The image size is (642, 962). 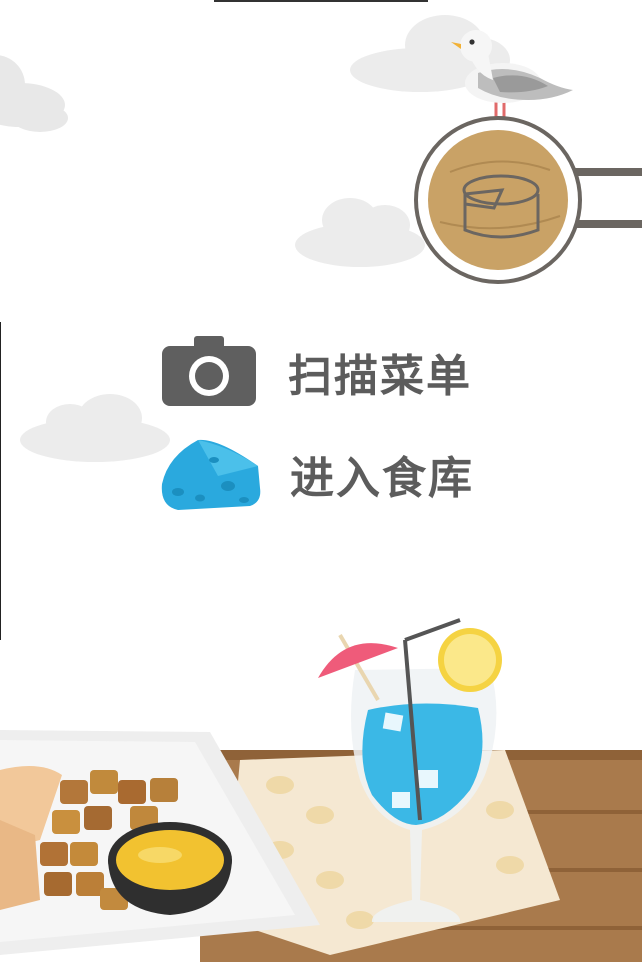 What do you see at coordinates (382, 478) in the screenshot?
I see `library-menu-label: 进入食库` at bounding box center [382, 478].